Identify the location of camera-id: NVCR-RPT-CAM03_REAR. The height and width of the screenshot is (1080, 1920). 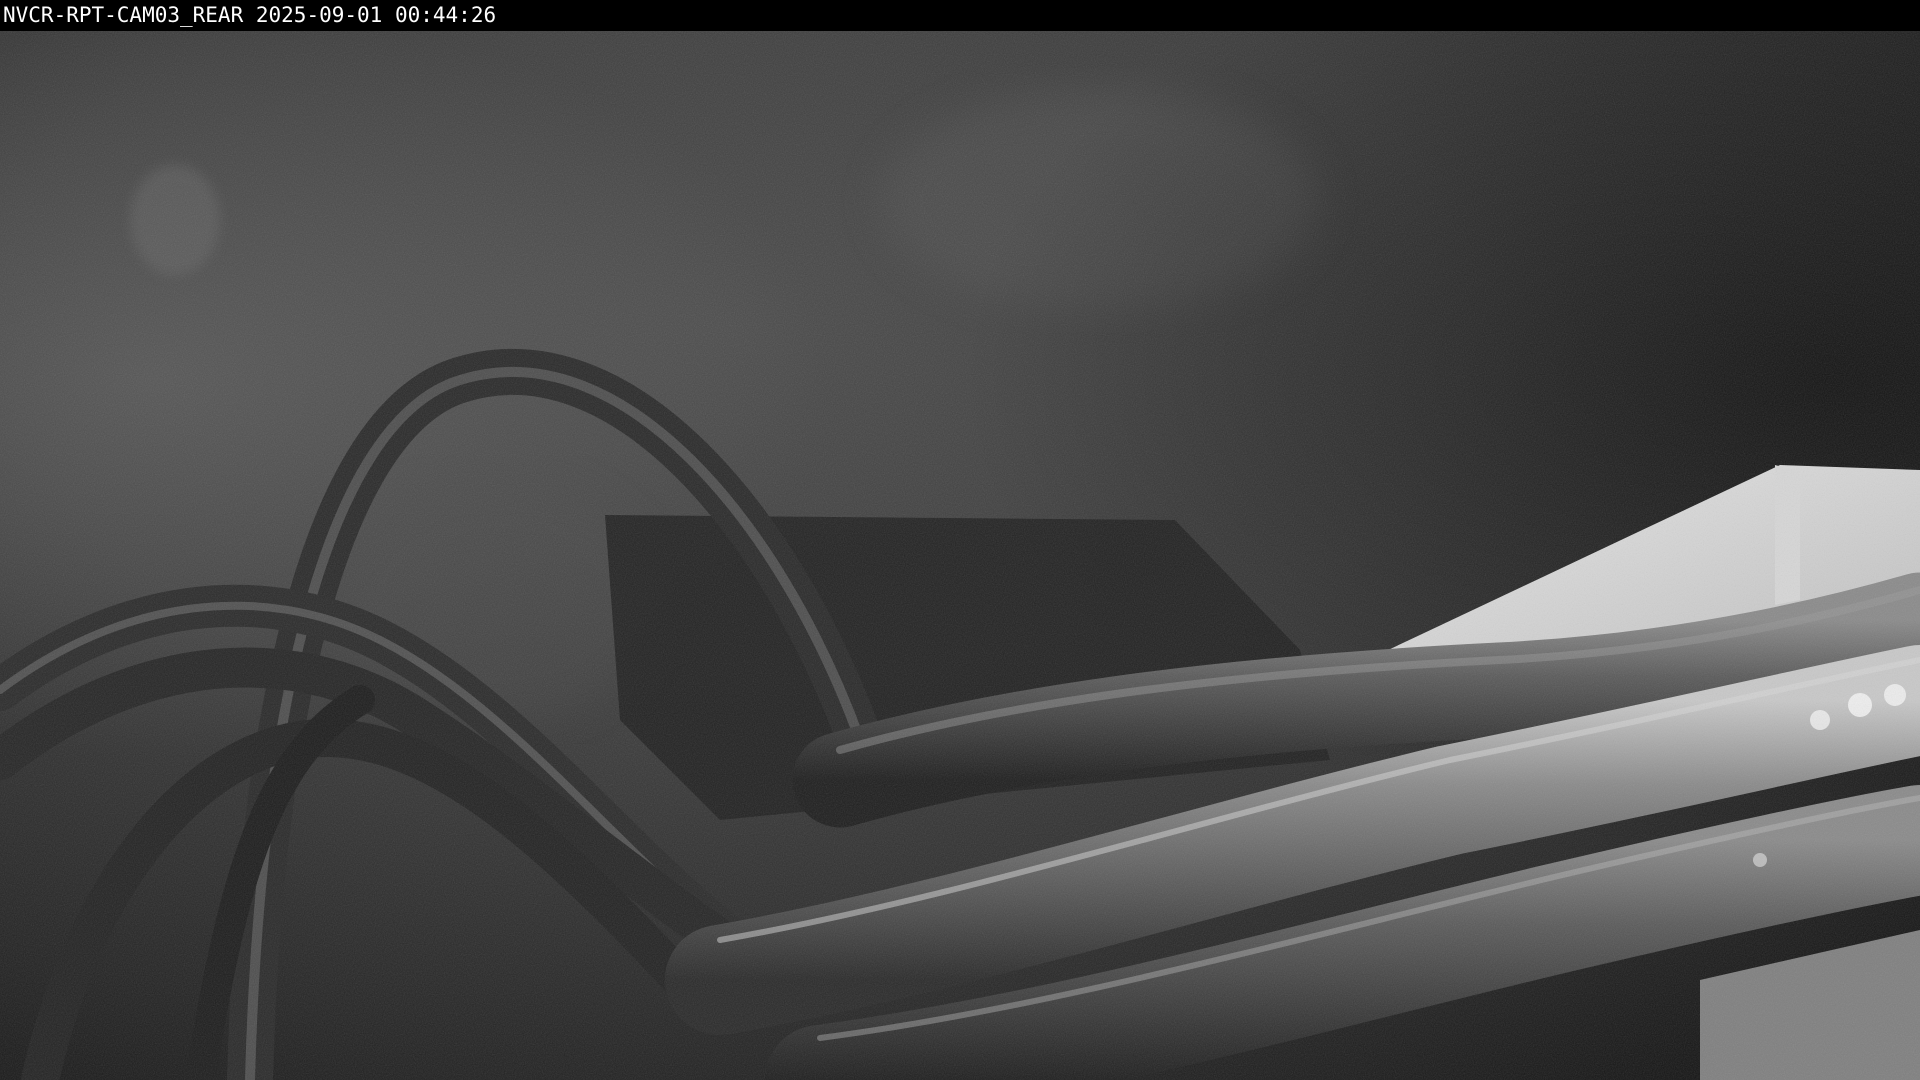
(123, 15).